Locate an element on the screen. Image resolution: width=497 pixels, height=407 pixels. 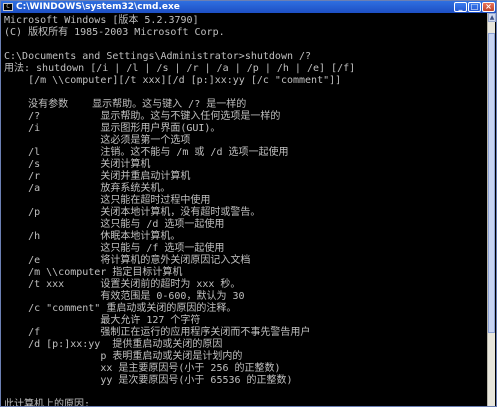
minimize-button: _ is located at coordinates (460, 7).